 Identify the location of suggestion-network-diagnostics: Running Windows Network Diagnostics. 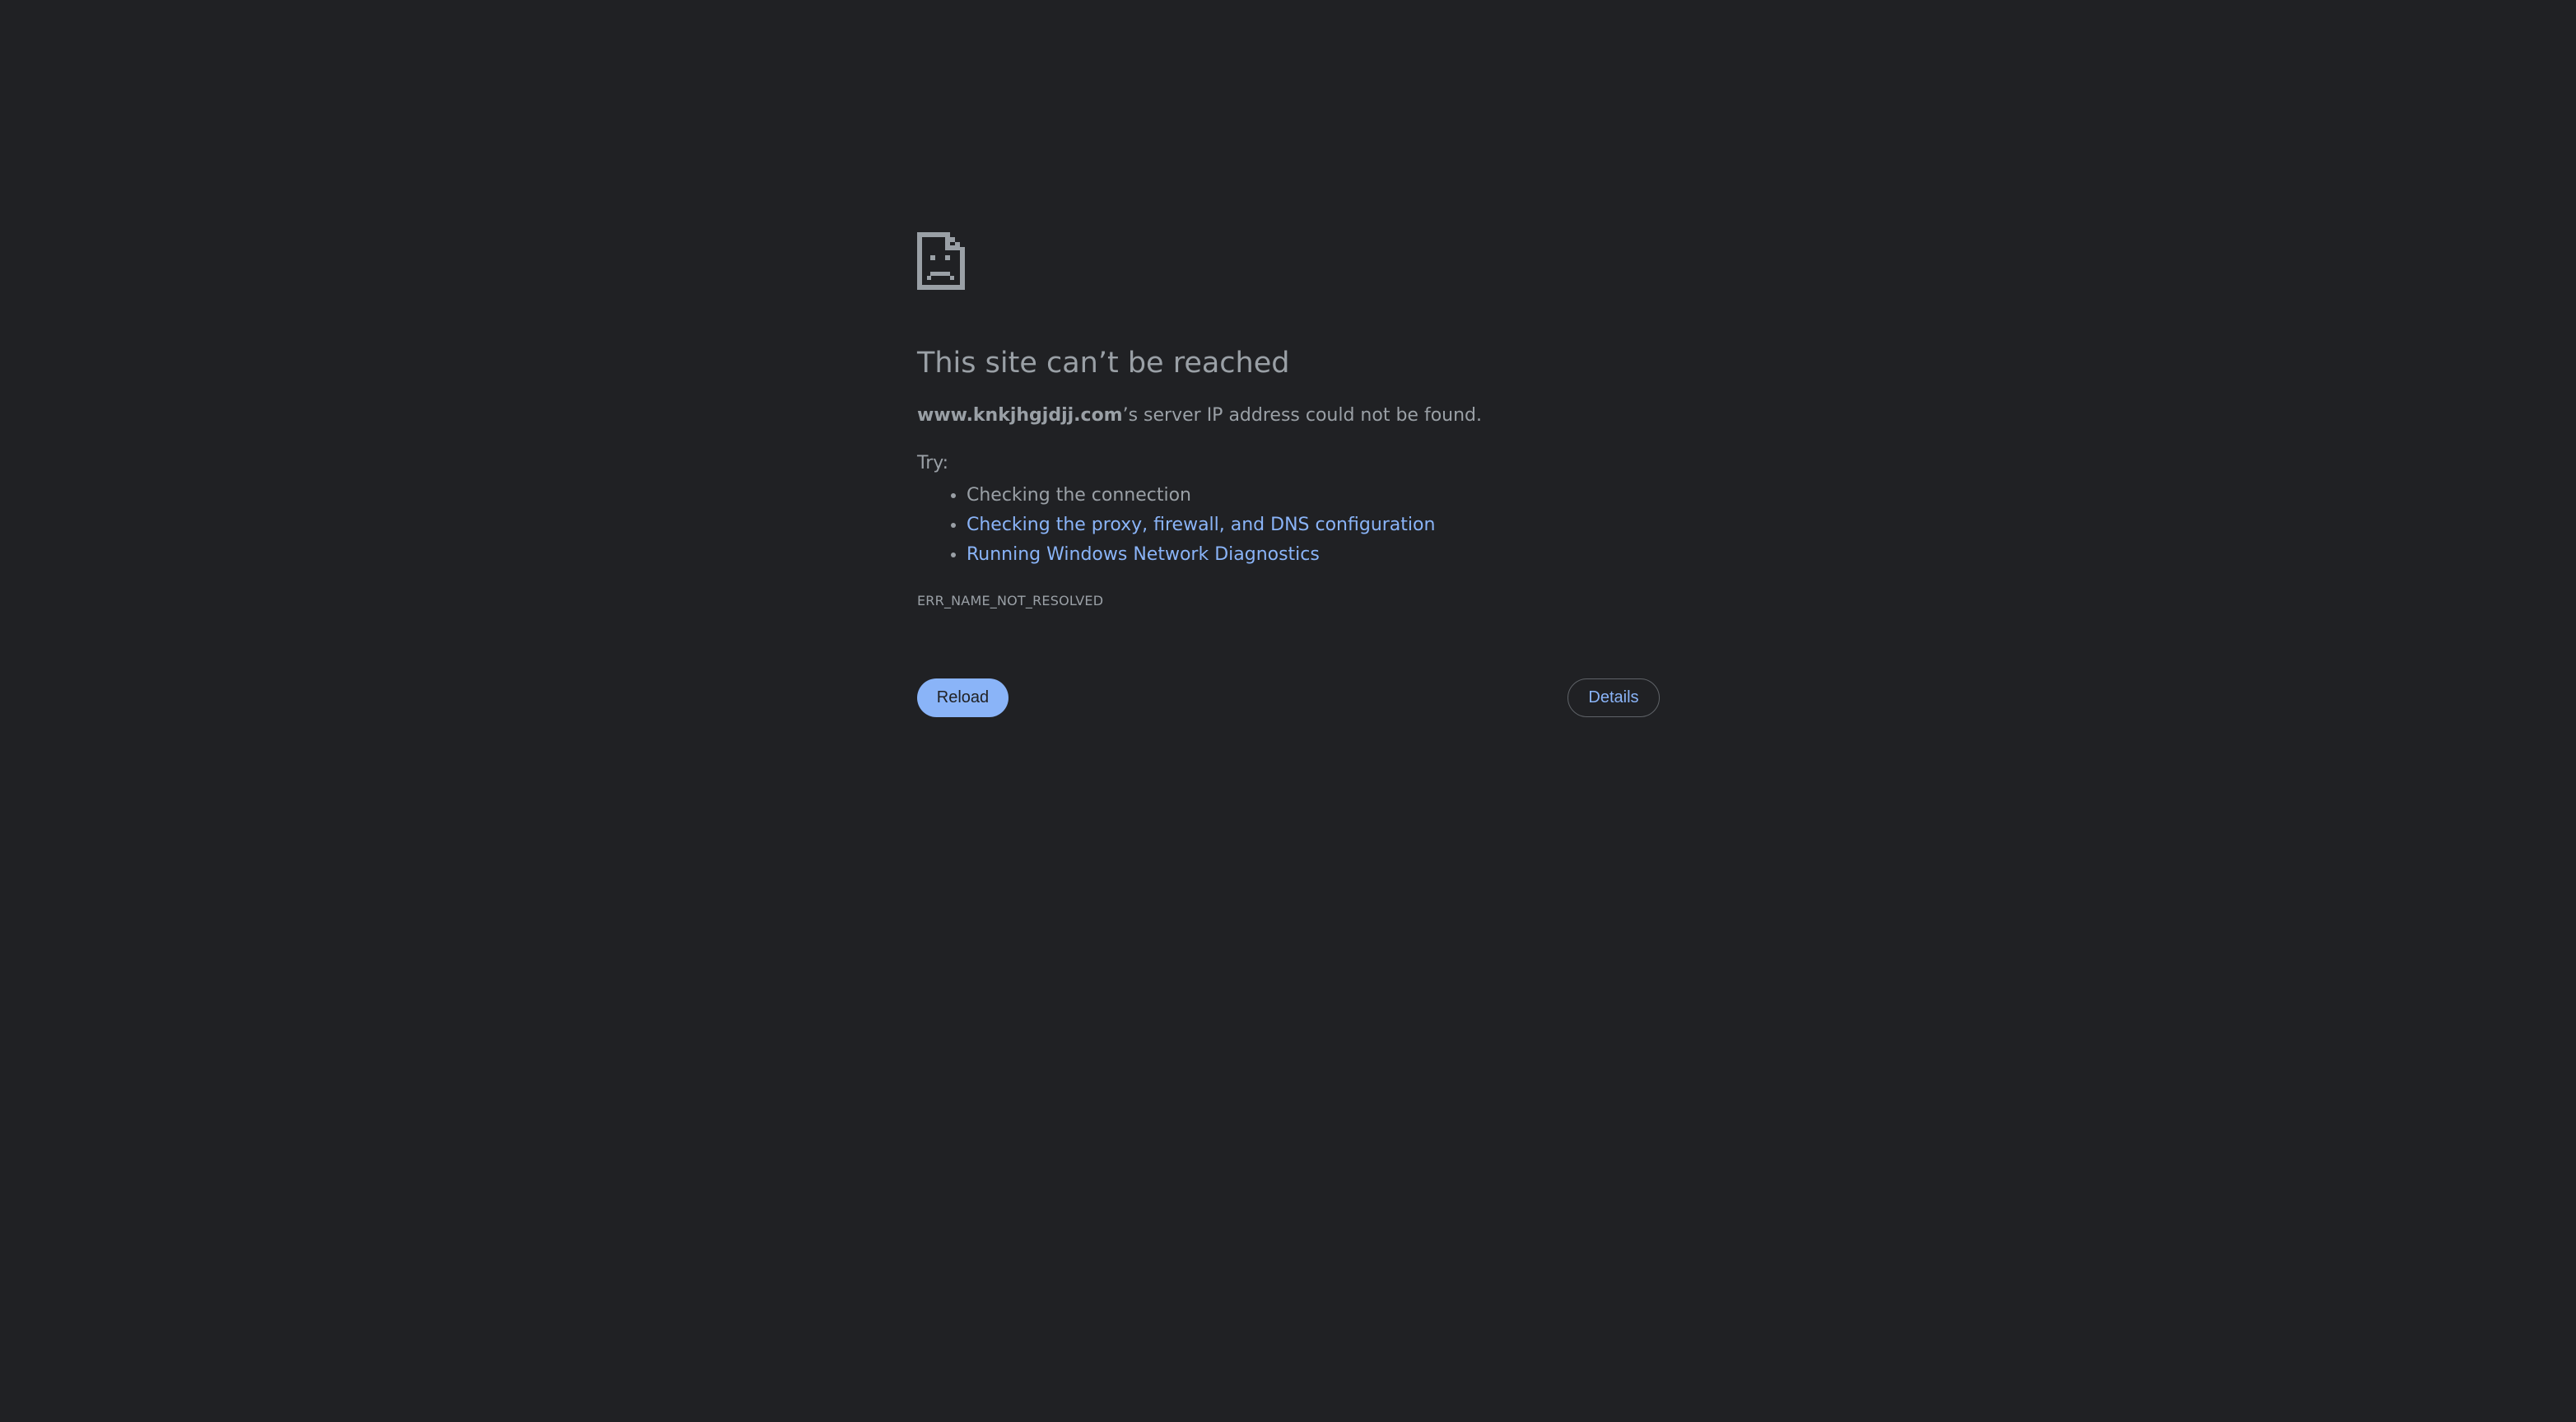
(1201, 555).